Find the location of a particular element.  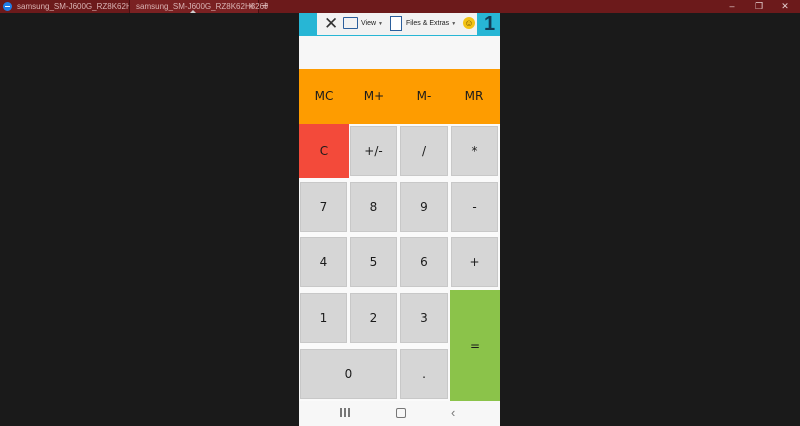

clear-button: C is located at coordinates (324, 151).